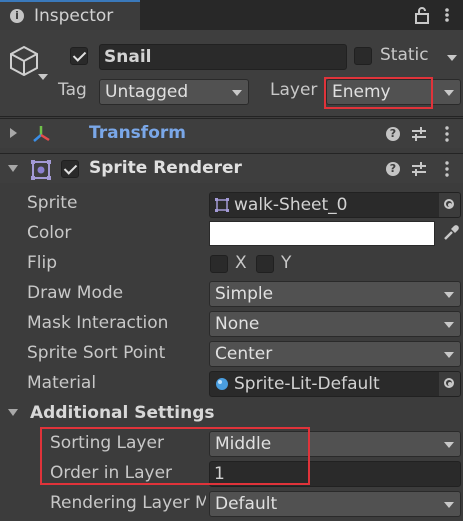 Image resolution: width=463 pixels, height=521 pixels. Describe the element at coordinates (13, 133) in the screenshot. I see `fold-right-icon` at that location.